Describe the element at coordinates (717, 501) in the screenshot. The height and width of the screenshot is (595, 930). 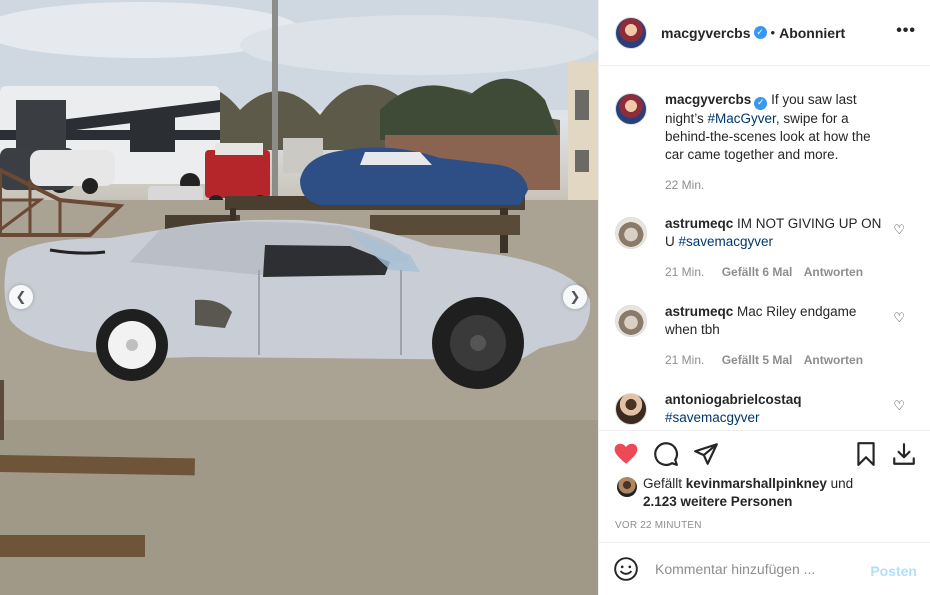
I see `likes-others-link: 2.123 weitere Personen` at that location.